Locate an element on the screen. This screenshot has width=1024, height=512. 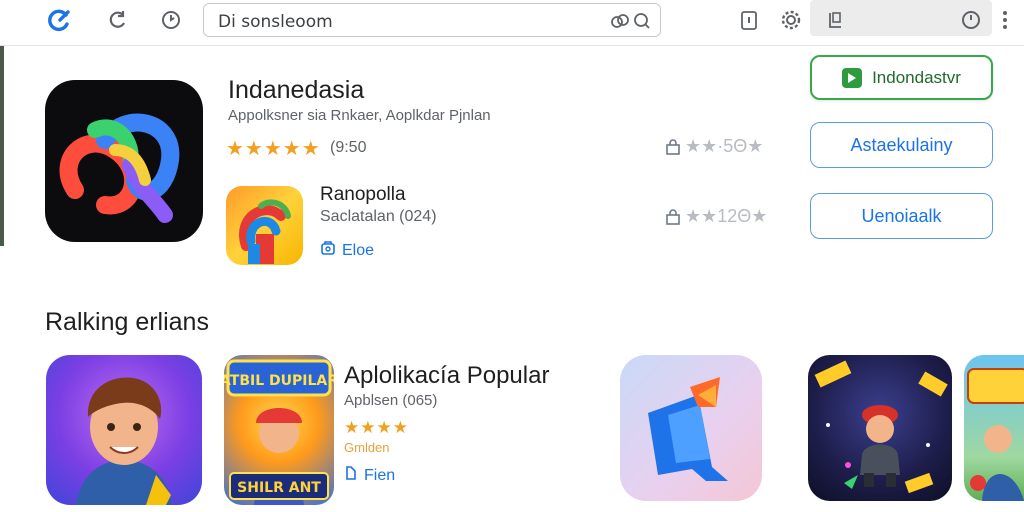
popular-app-link: Fien is located at coordinates (369, 475).